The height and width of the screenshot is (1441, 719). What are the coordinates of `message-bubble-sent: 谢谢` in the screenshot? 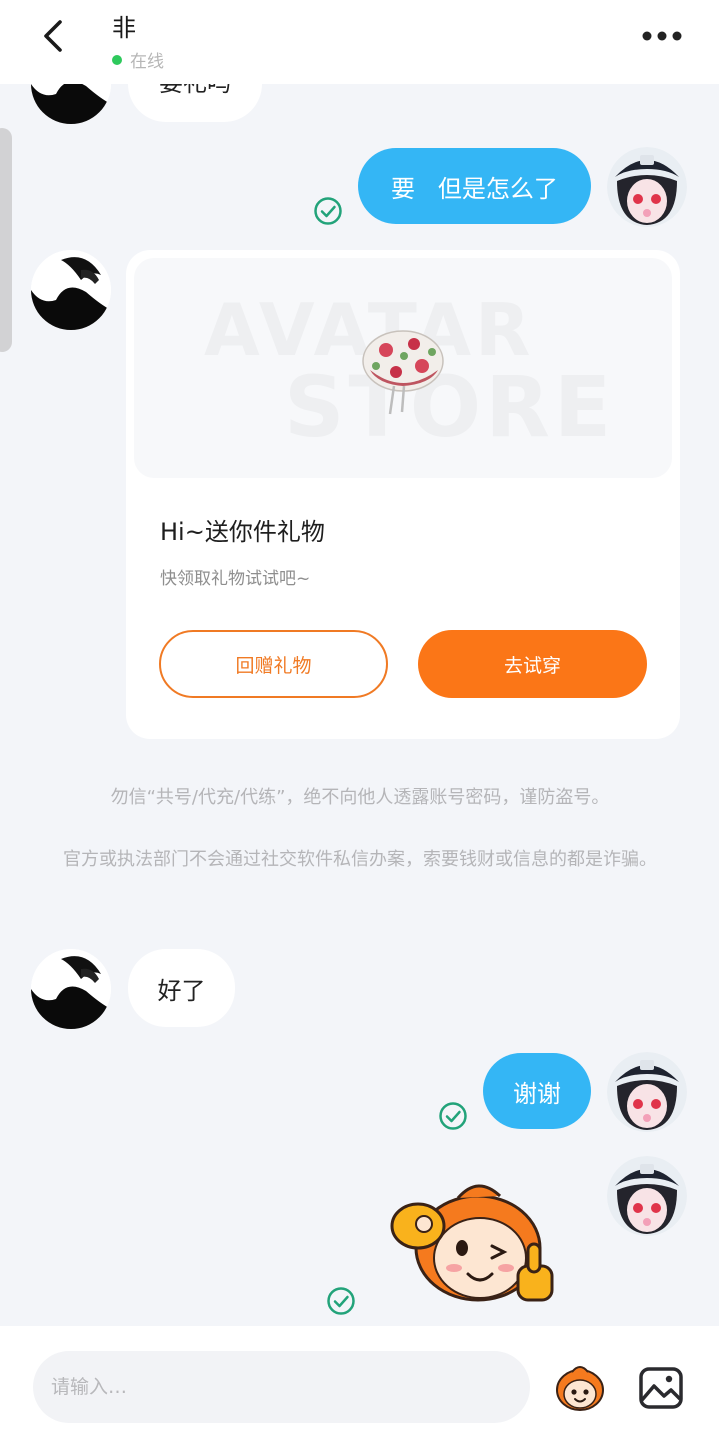 It's located at (537, 1091).